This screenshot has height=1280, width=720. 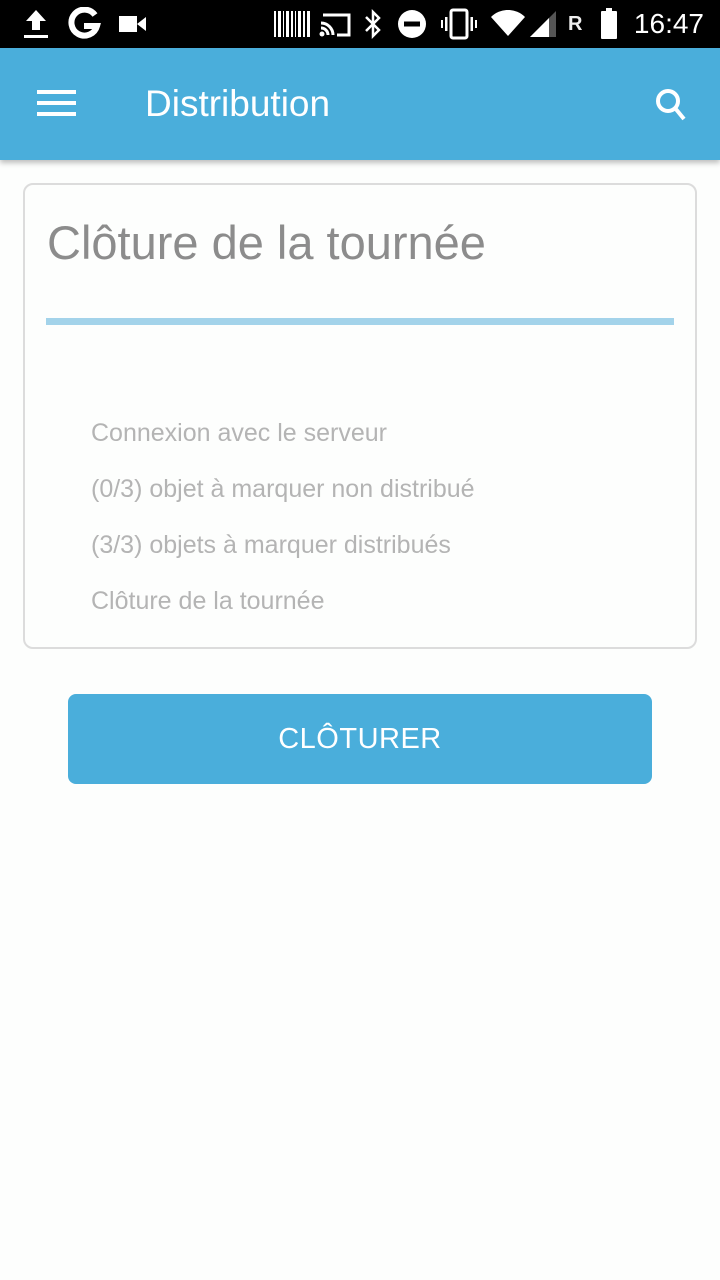 What do you see at coordinates (271, 545) in the screenshot?
I see `step-item: (3/3) objets à marquer distribués` at bounding box center [271, 545].